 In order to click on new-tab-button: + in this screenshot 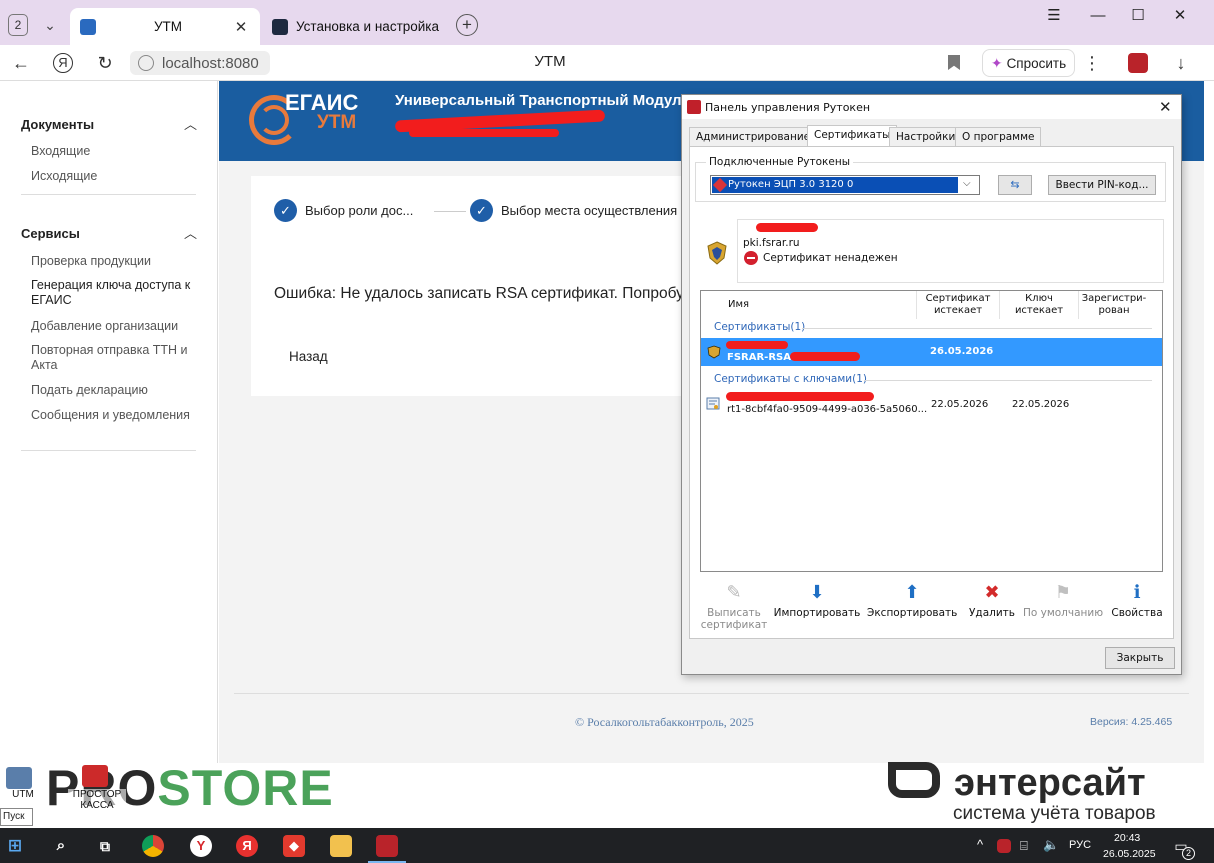, I will do `click(467, 25)`.